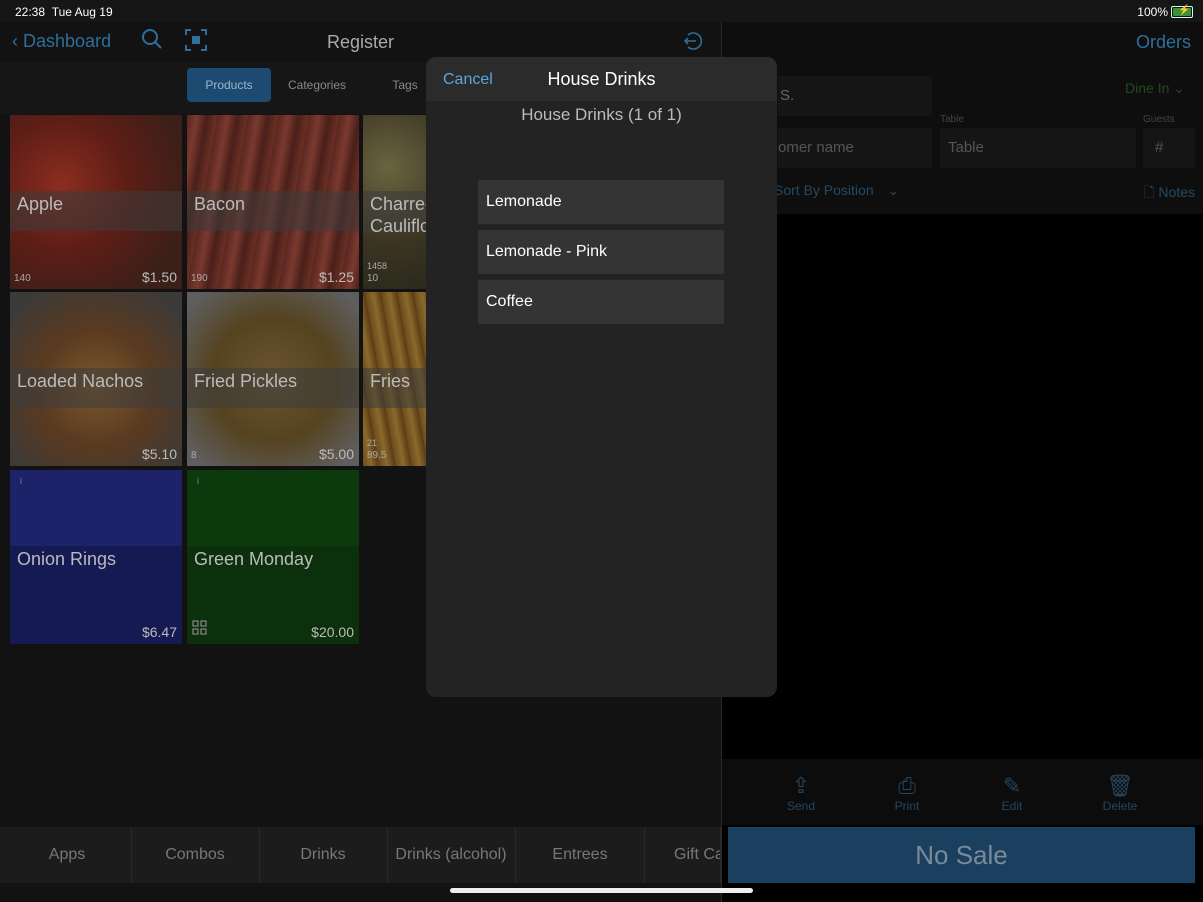 The height and width of the screenshot is (902, 1203). Describe the element at coordinates (317, 85) in the screenshot. I see `segment-categories: Categories` at that location.